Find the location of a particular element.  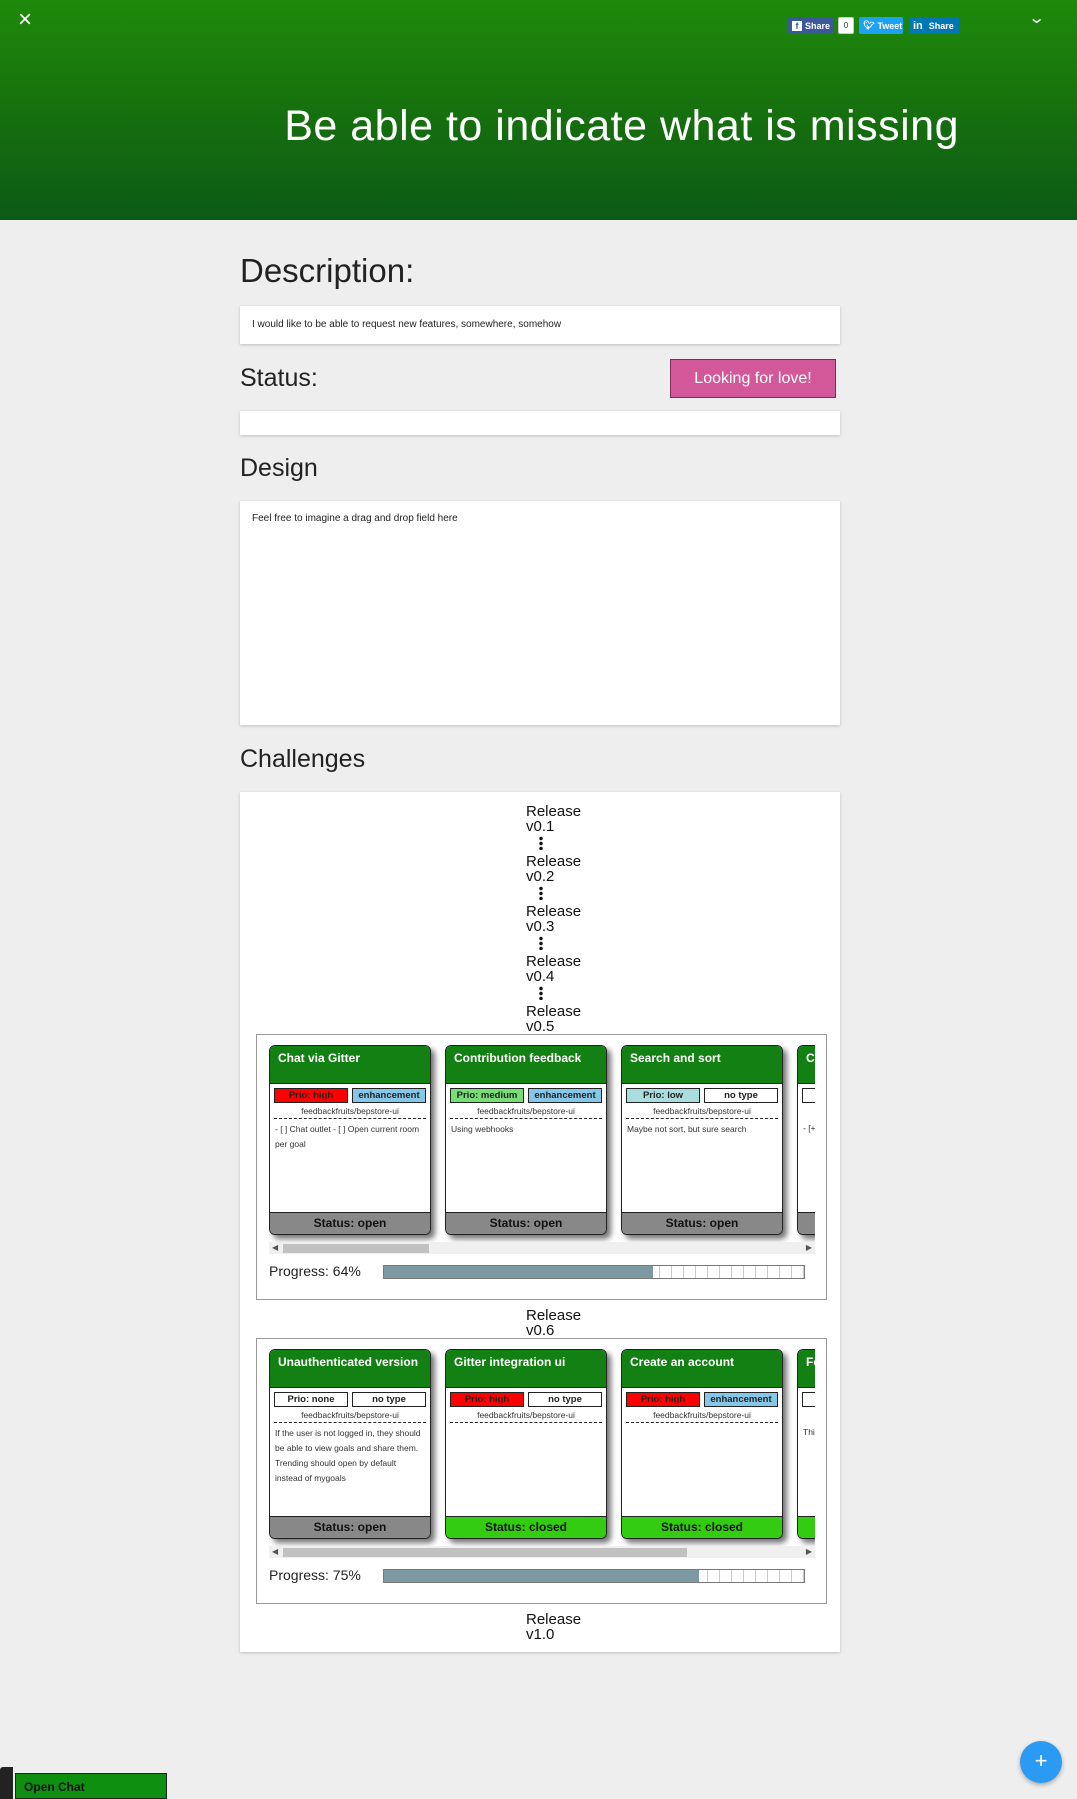

release-label: Release v0.3 is located at coordinates (554, 919).